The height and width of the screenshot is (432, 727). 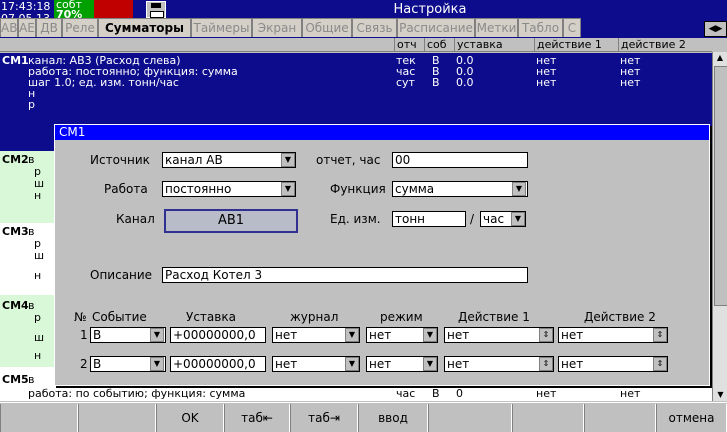 I want to click on col-setpoint: уставка, so click(x=494, y=45).